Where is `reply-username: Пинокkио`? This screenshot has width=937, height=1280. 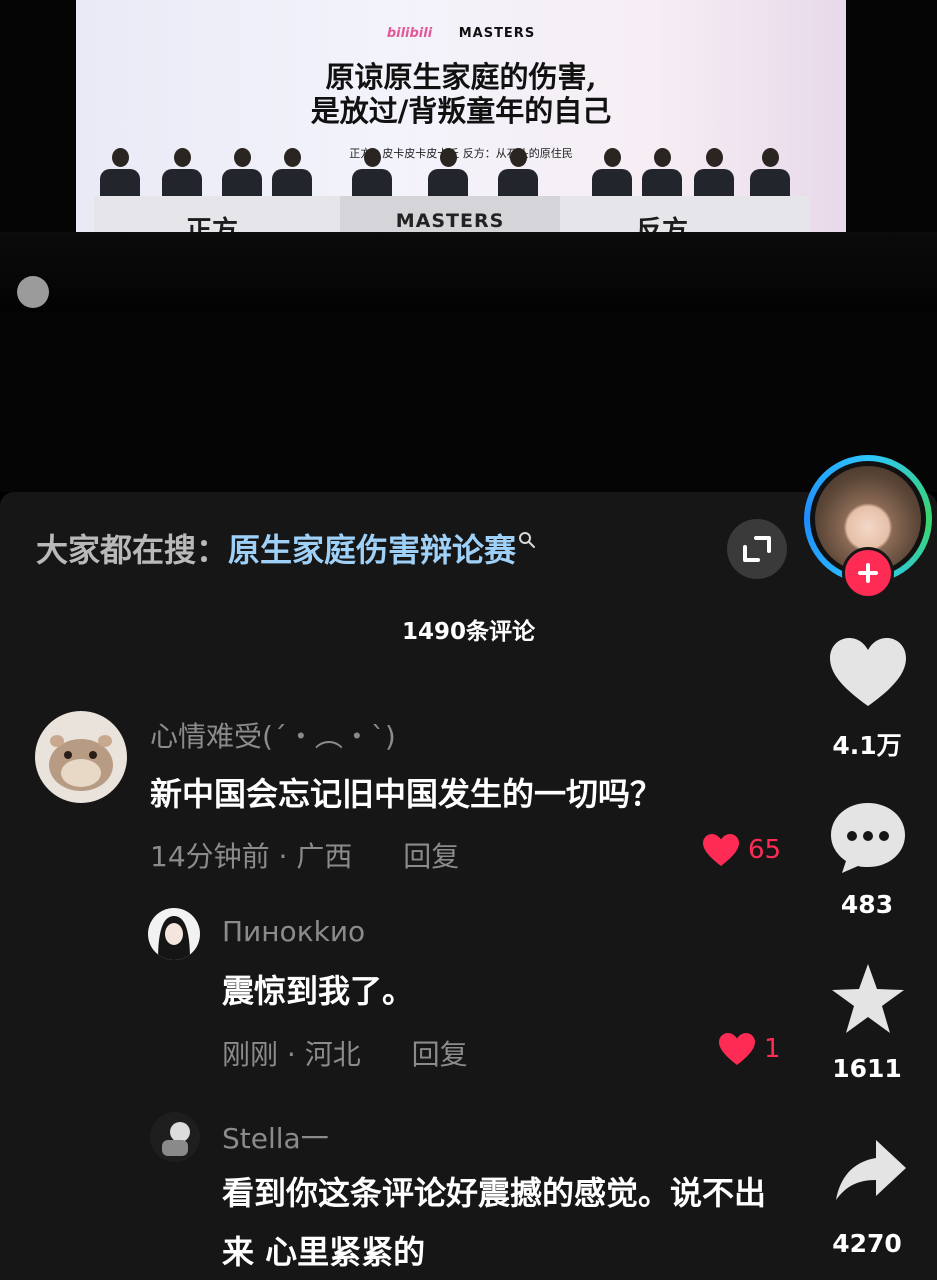 reply-username: Пинокkио is located at coordinates (293, 931).